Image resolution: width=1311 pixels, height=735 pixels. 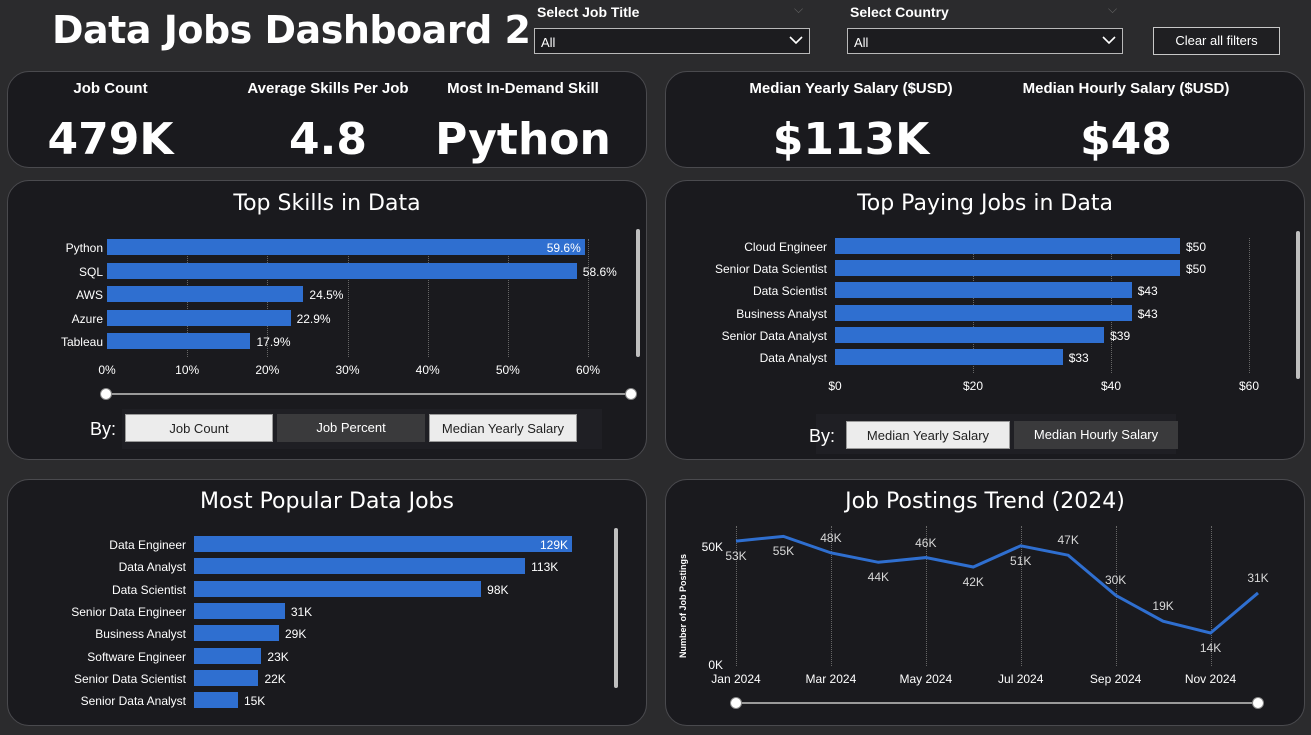 I want to click on value-label: 24.5%, so click(x=326, y=295).